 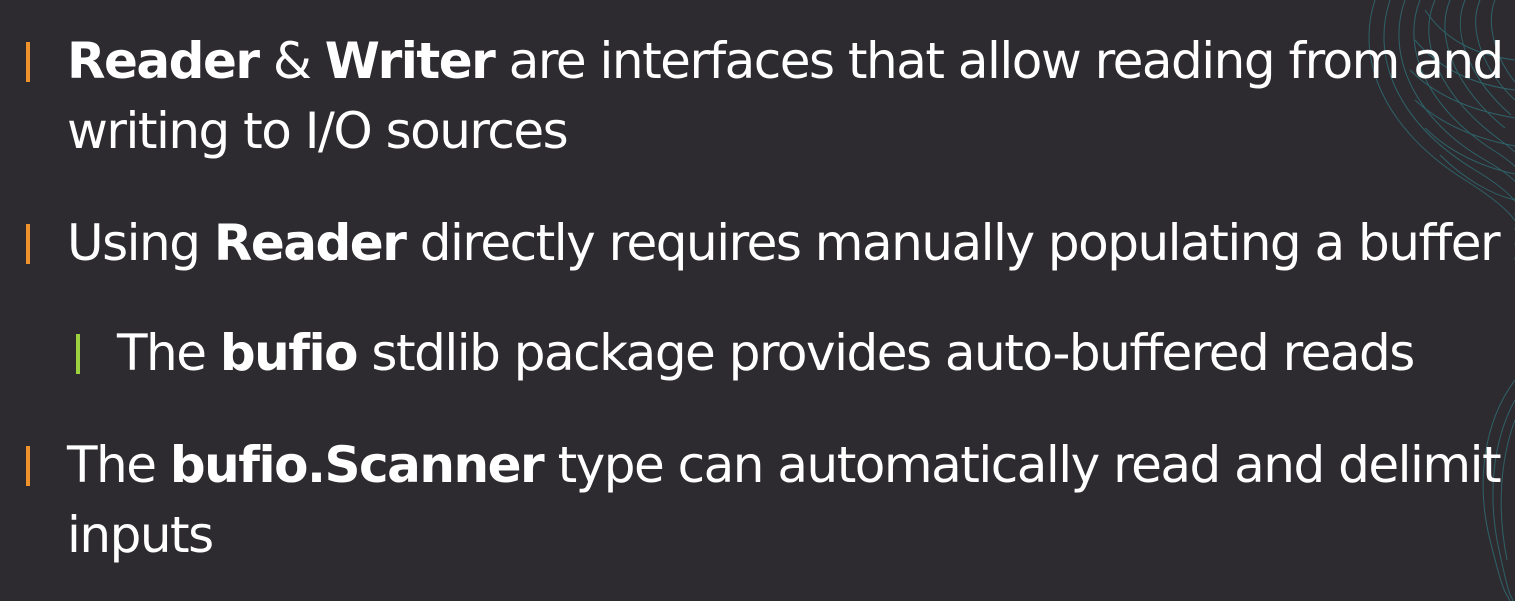 What do you see at coordinates (1022, 465) in the screenshot?
I see `text-run: type can automatically read and delimit` at bounding box center [1022, 465].